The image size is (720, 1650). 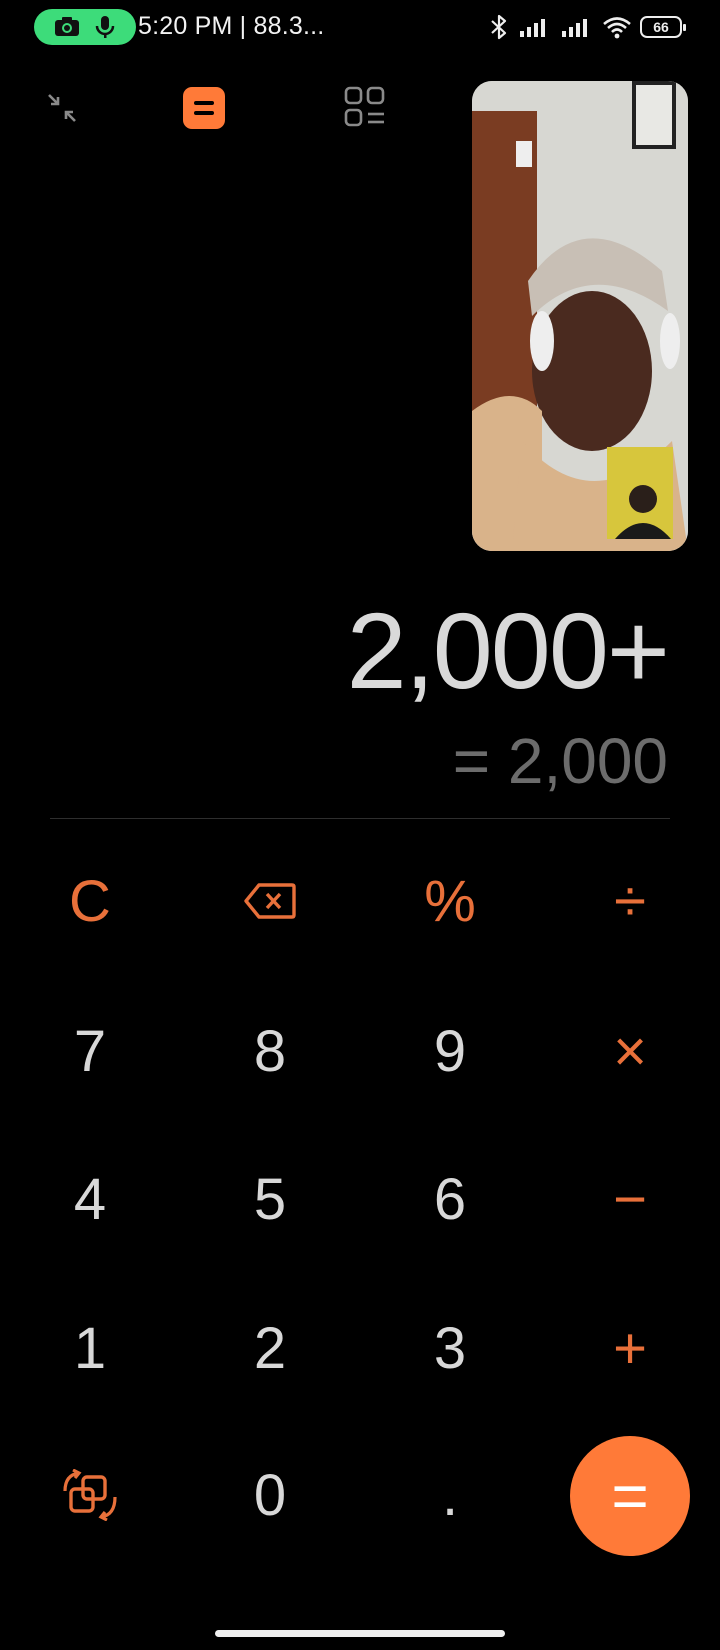 What do you see at coordinates (360, 28) in the screenshot?
I see `status-bar: 5:20 PM | 88.3... 66` at bounding box center [360, 28].